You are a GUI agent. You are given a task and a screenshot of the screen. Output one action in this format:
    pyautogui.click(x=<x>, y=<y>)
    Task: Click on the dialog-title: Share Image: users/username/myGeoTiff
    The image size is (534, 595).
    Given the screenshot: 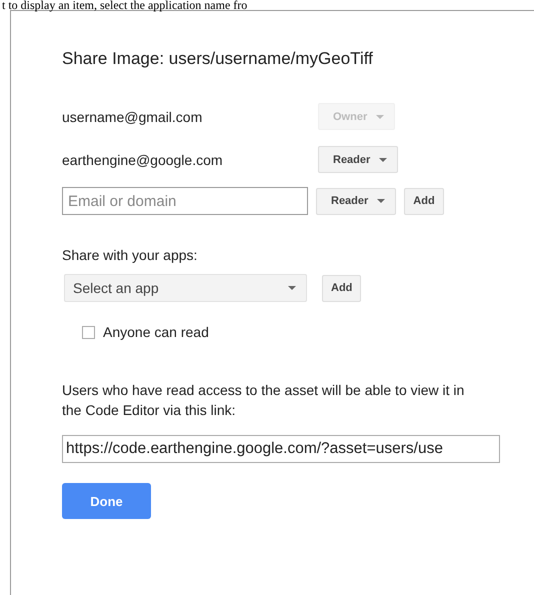 What is the action you would take?
    pyautogui.click(x=218, y=59)
    